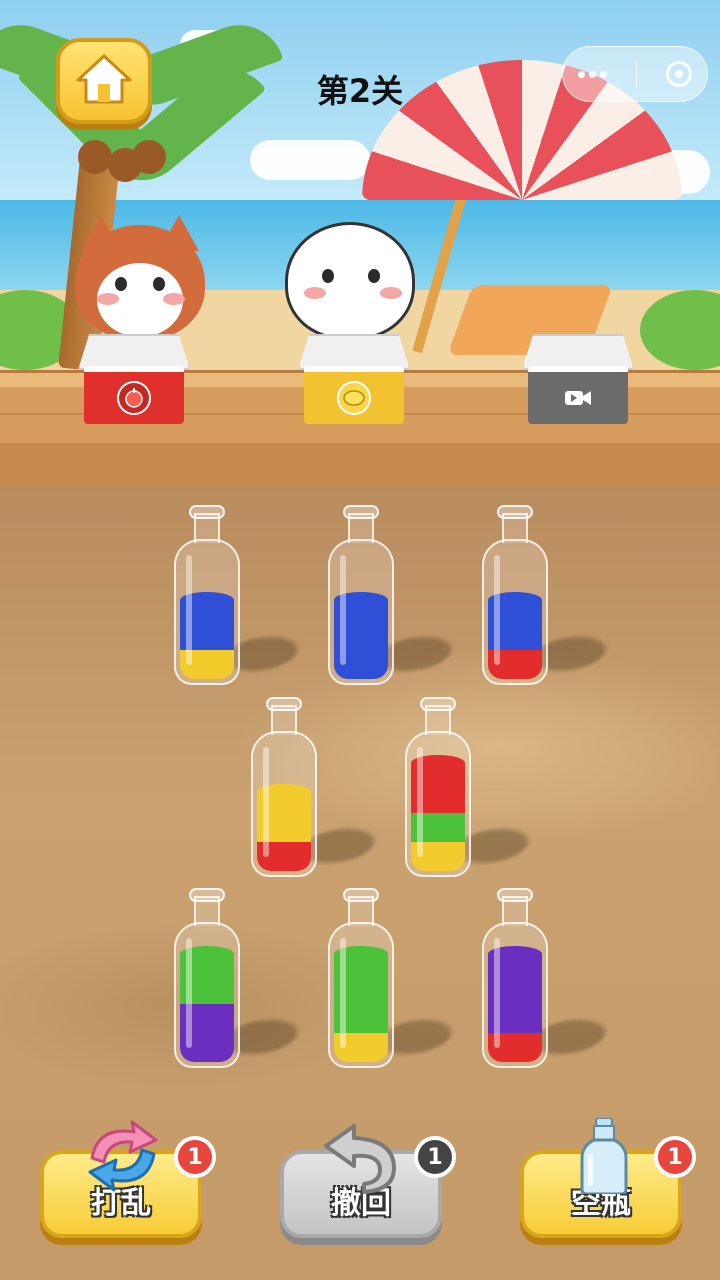 Image resolution: width=720 pixels, height=1280 pixels. I want to click on video-icon, so click(578, 398).